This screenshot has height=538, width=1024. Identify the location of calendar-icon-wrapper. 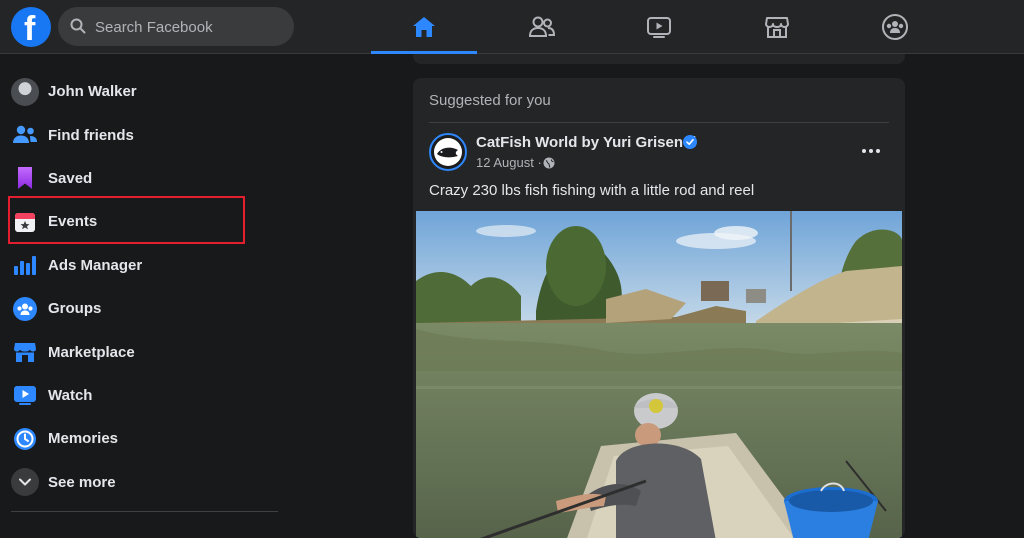
(25, 222).